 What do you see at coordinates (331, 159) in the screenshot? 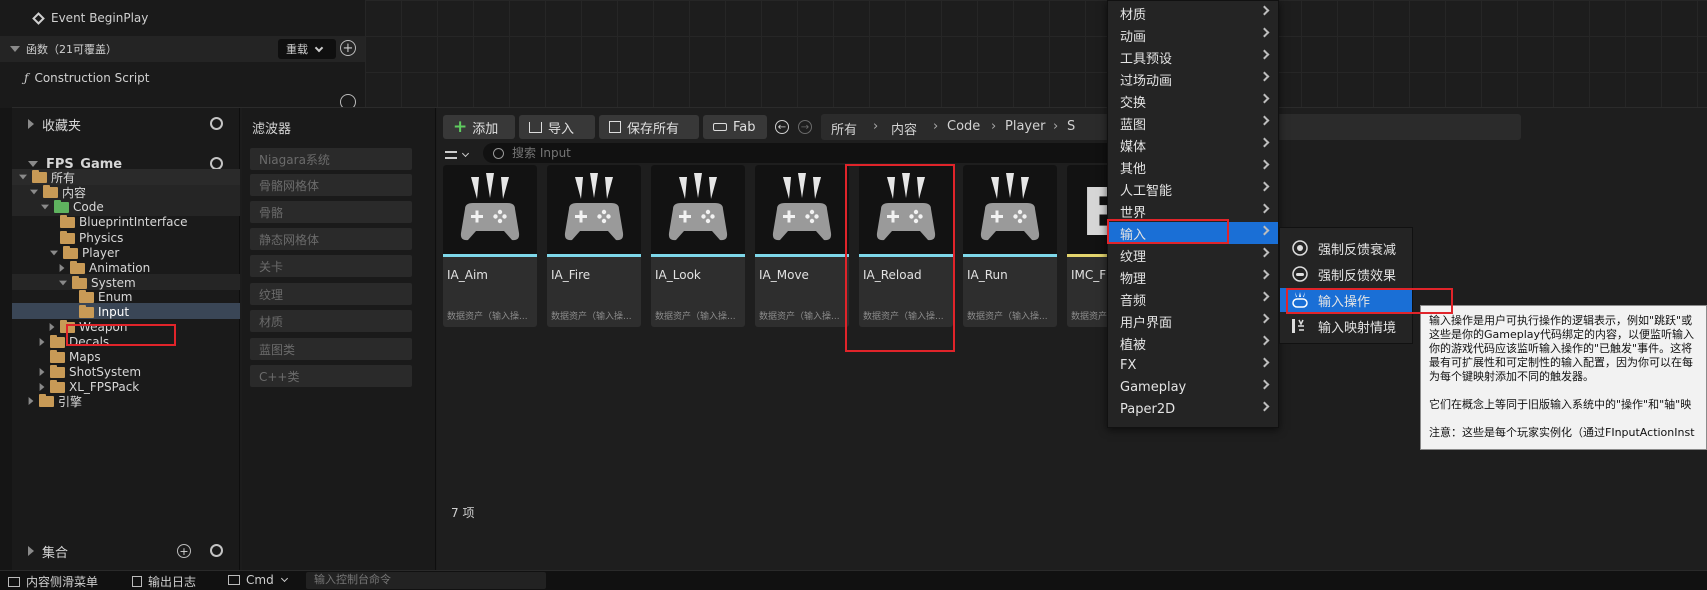
I see `filter-item: Niagara系统` at bounding box center [331, 159].